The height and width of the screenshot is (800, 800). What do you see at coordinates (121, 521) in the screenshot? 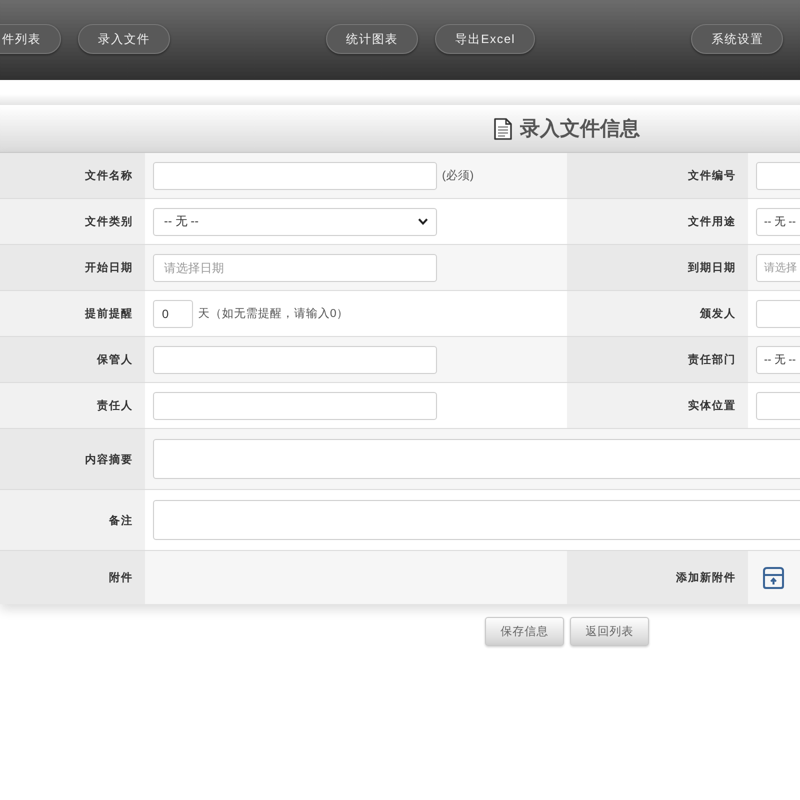
I see `field-label: 备注` at bounding box center [121, 521].